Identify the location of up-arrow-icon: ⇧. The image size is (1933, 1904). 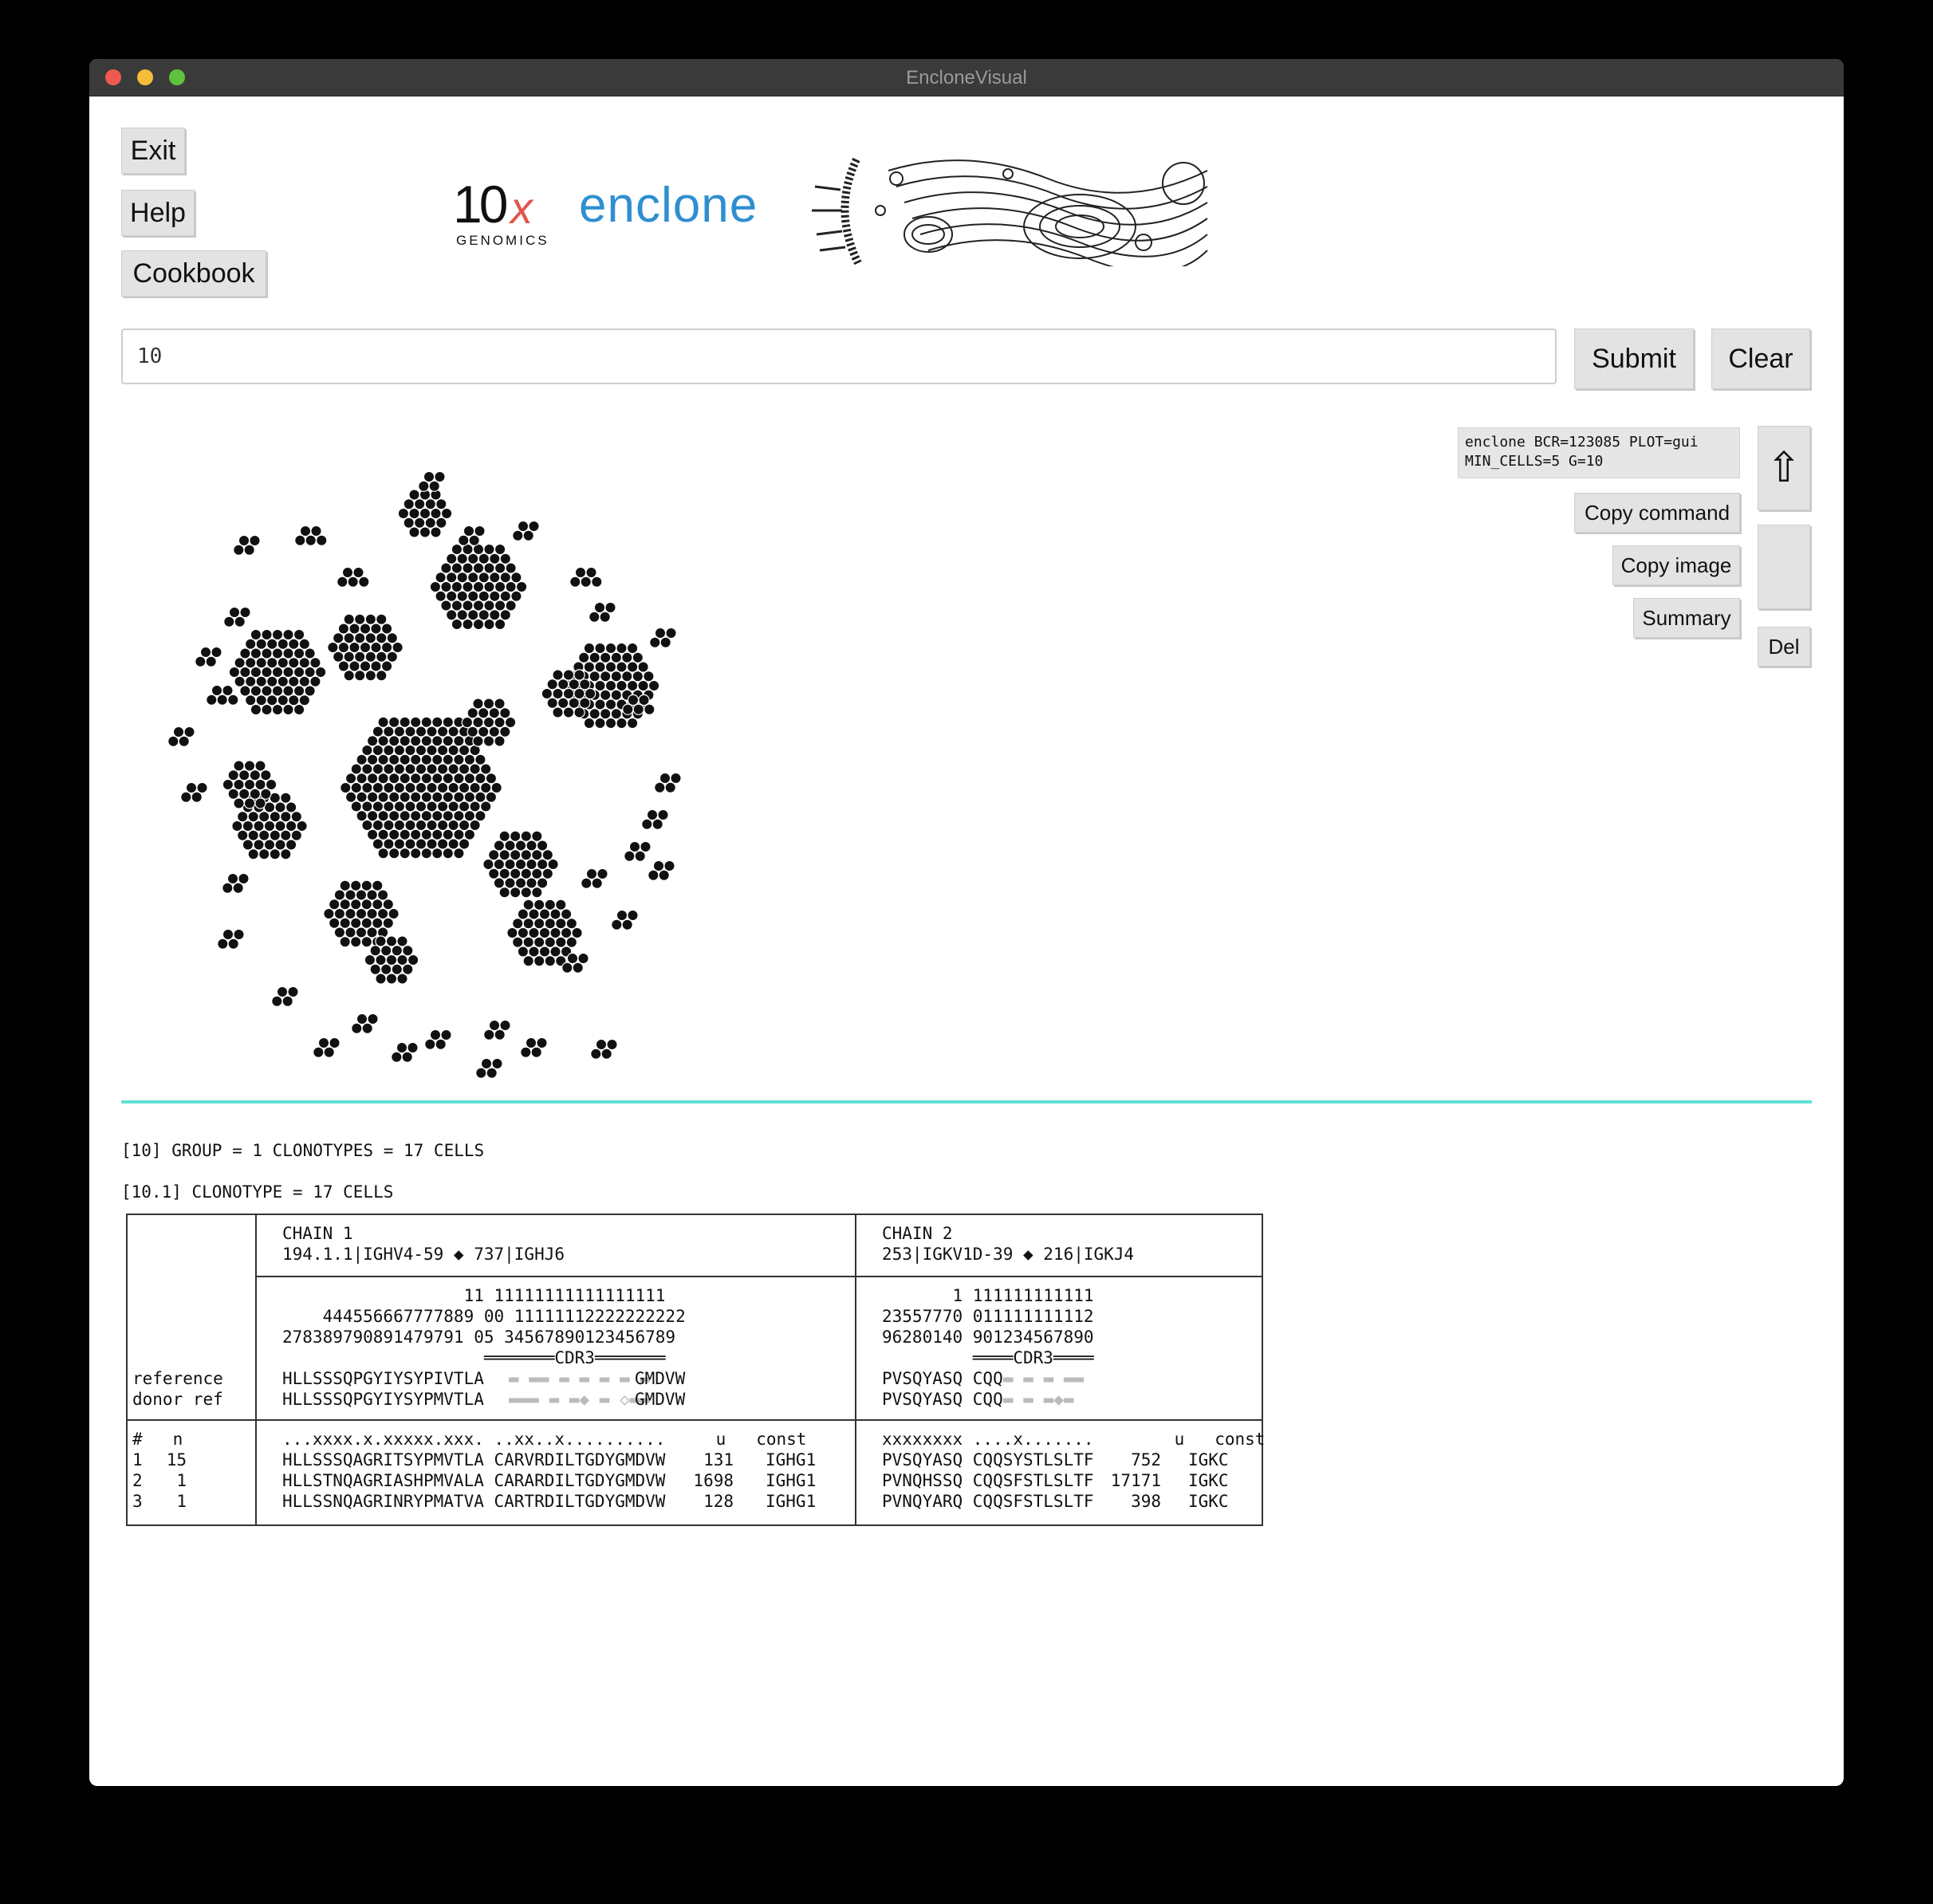
(1783, 468).